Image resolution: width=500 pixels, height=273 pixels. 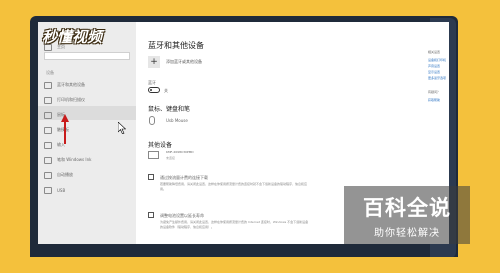 I want to click on sidebar-item-pen: 笔和 Windows Ink, so click(x=67, y=160).